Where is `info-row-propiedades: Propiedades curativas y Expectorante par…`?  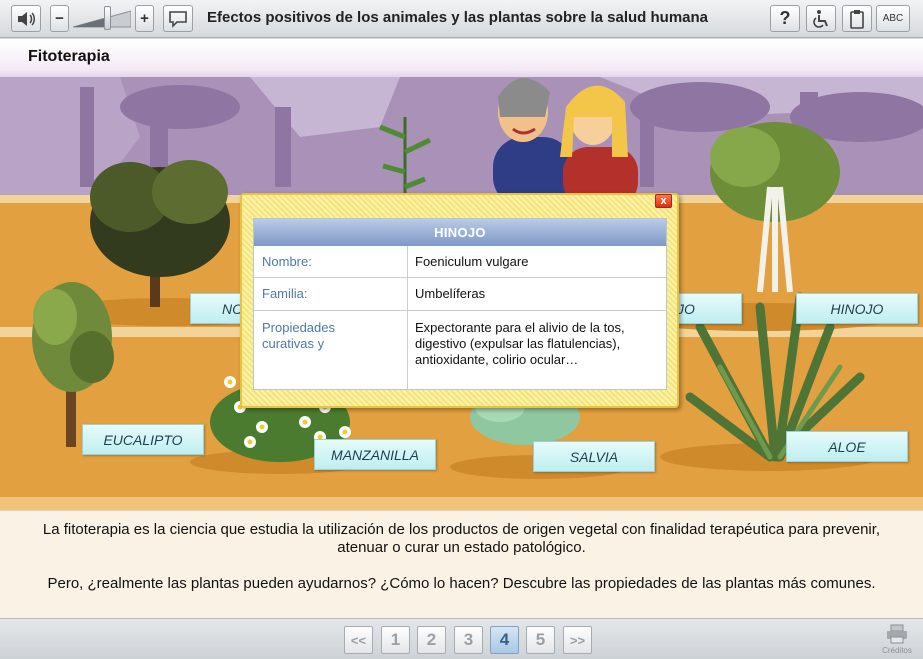 info-row-propiedades: Propiedades curativas y Expectorante par… is located at coordinates (460, 350).